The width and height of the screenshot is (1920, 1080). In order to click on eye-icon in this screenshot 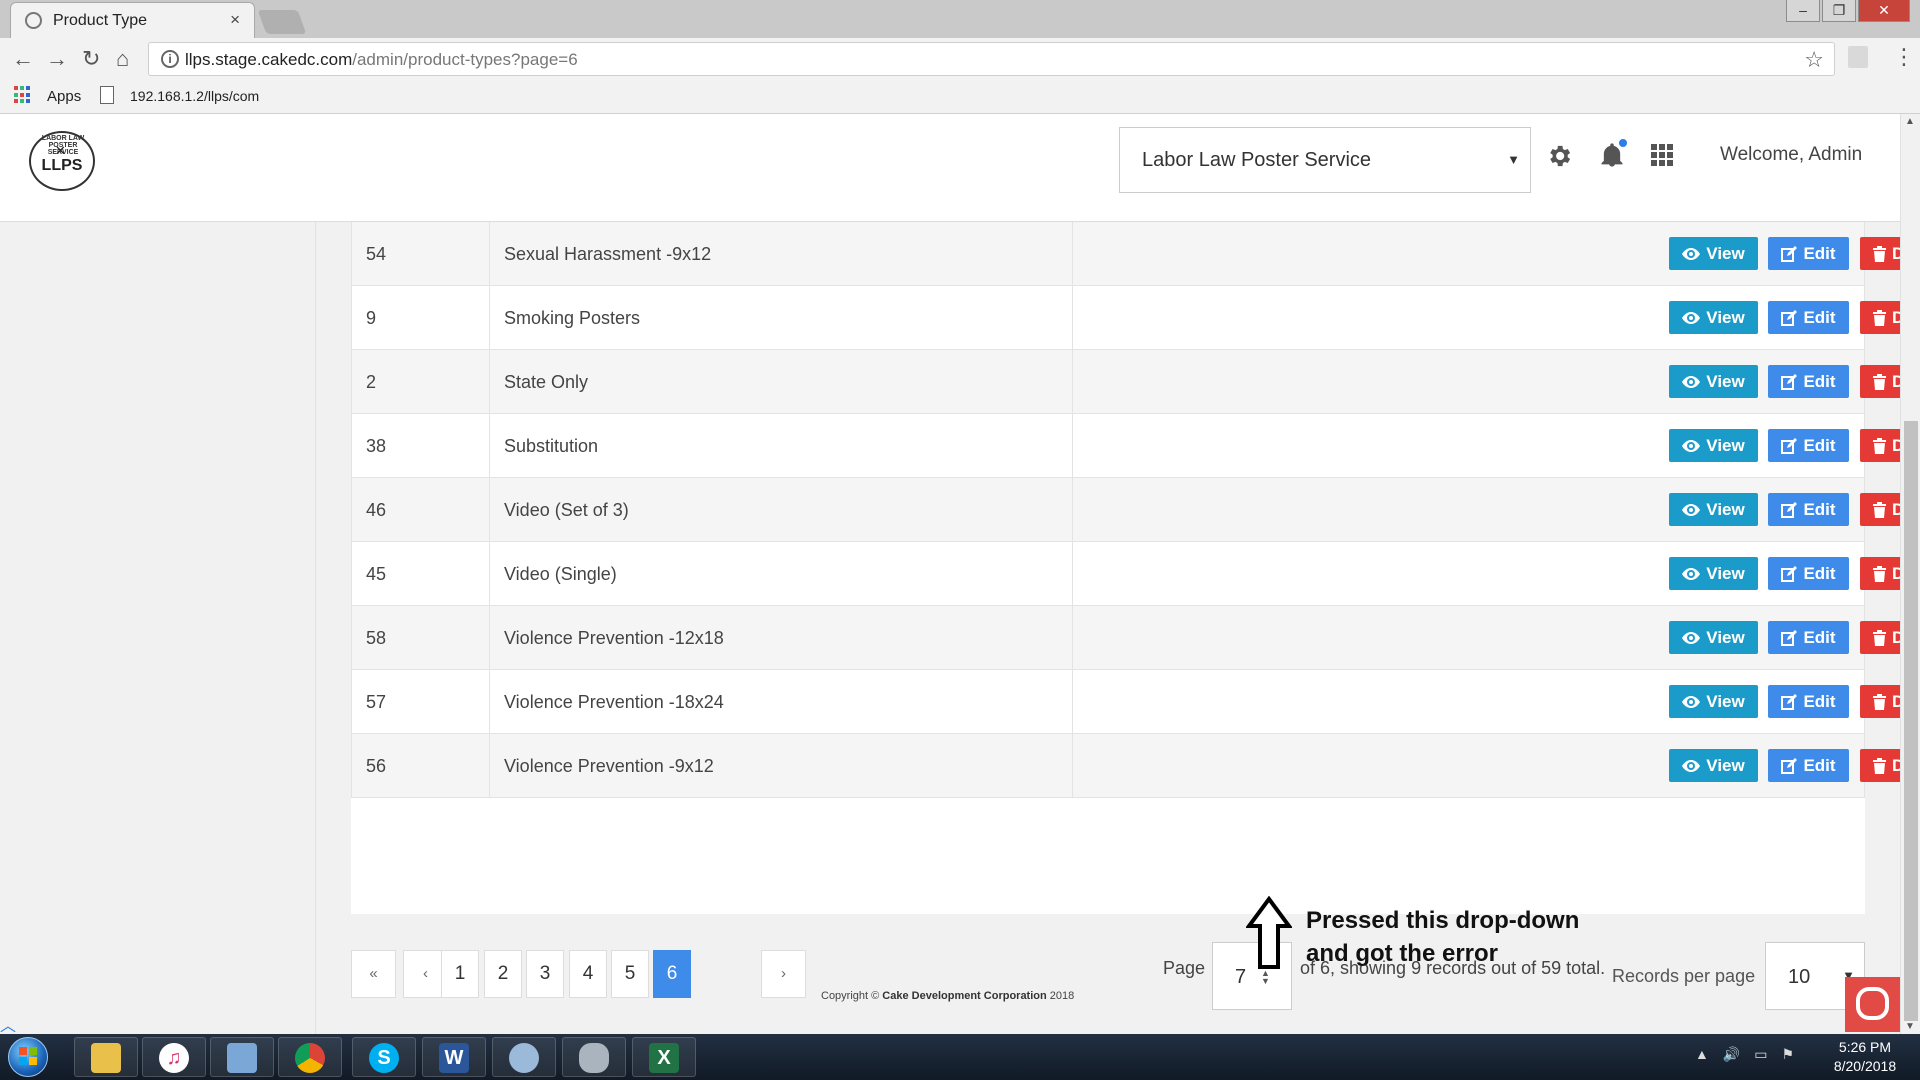, I will do `click(1691, 317)`.